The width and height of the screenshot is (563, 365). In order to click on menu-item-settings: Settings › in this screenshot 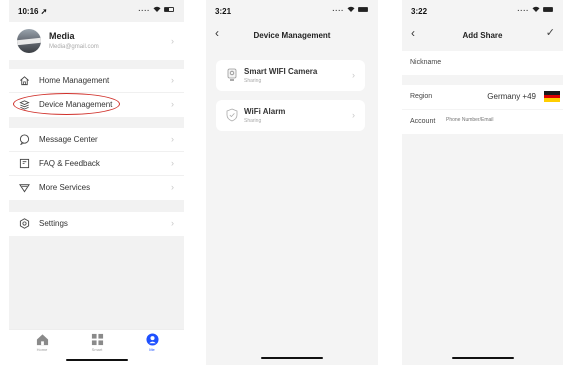, I will do `click(96, 224)`.